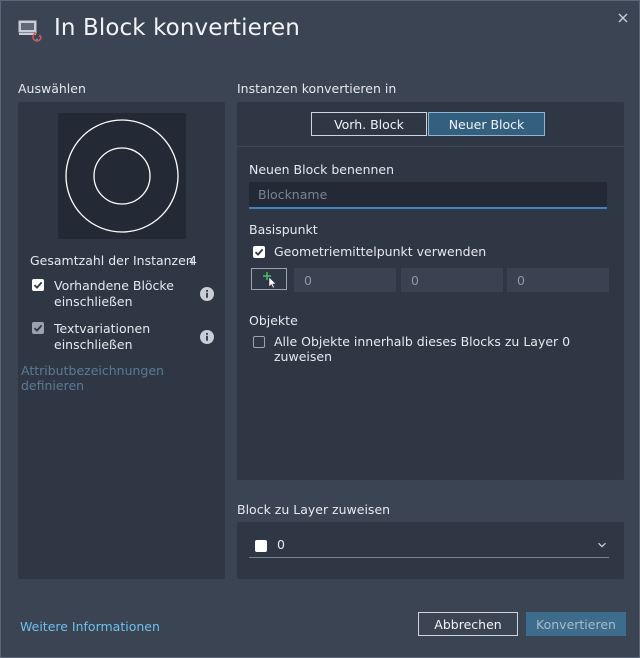  I want to click on new-block-toggle: Neuer Block, so click(486, 124).